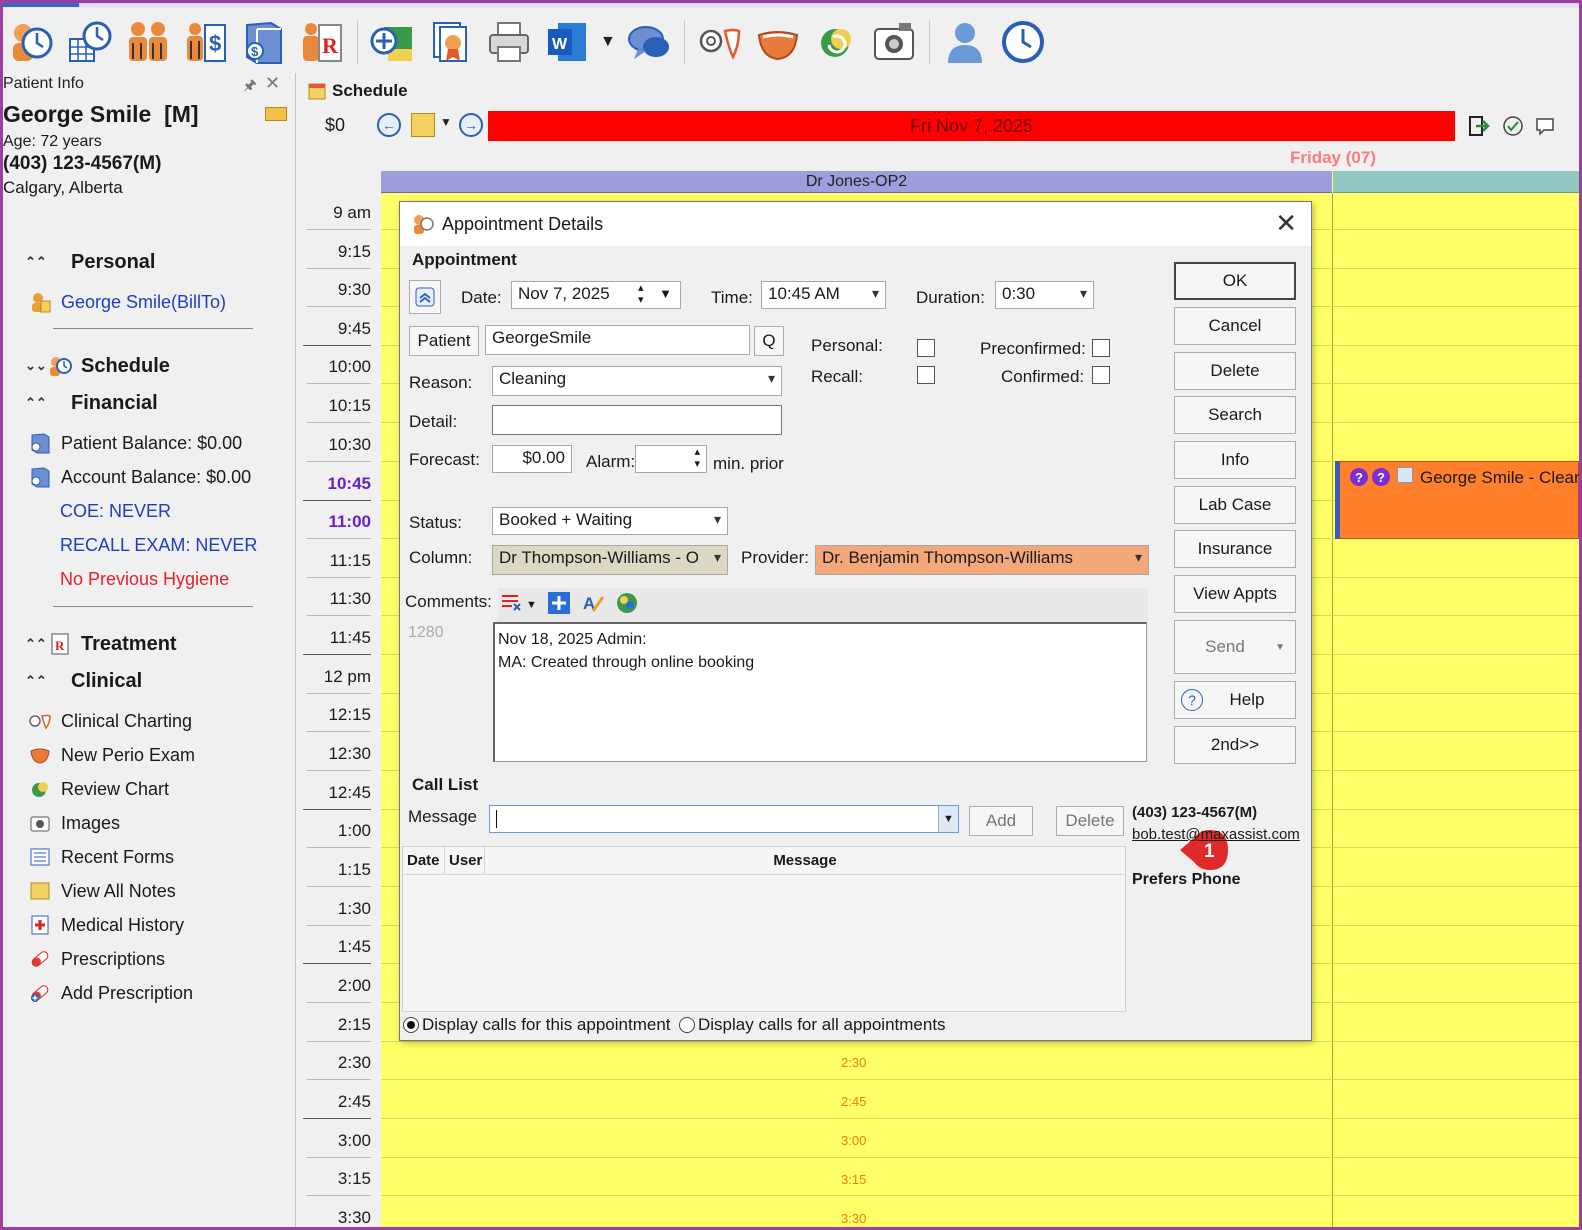 The height and width of the screenshot is (1230, 1582). I want to click on alarm-input: ▴ ▾, so click(671, 459).